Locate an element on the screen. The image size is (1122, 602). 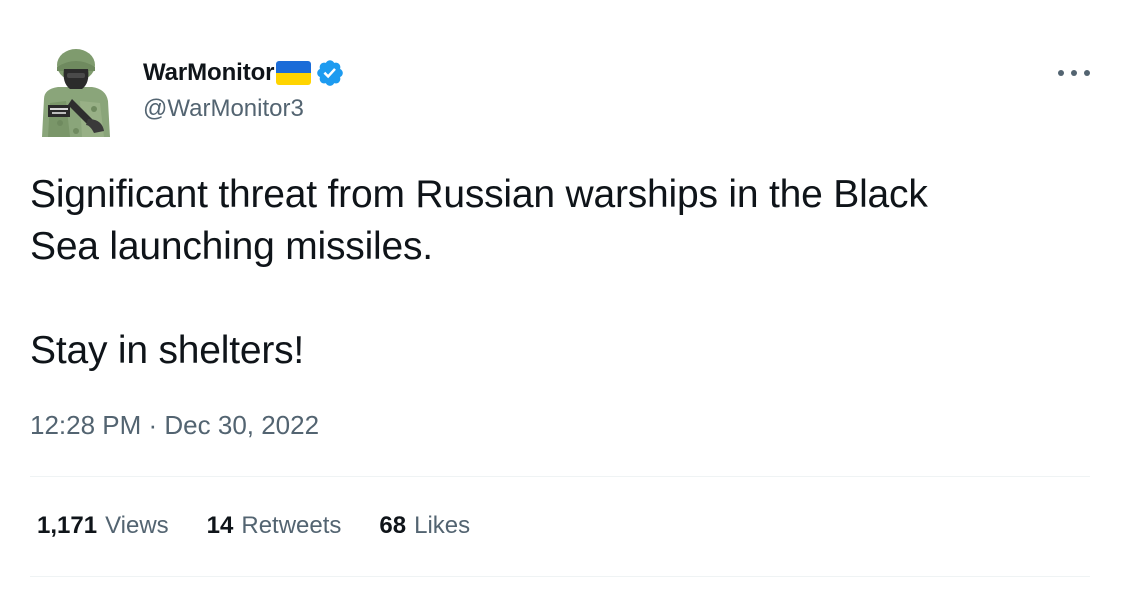
author-name-row: WarMonitor is located at coordinates (244, 73).